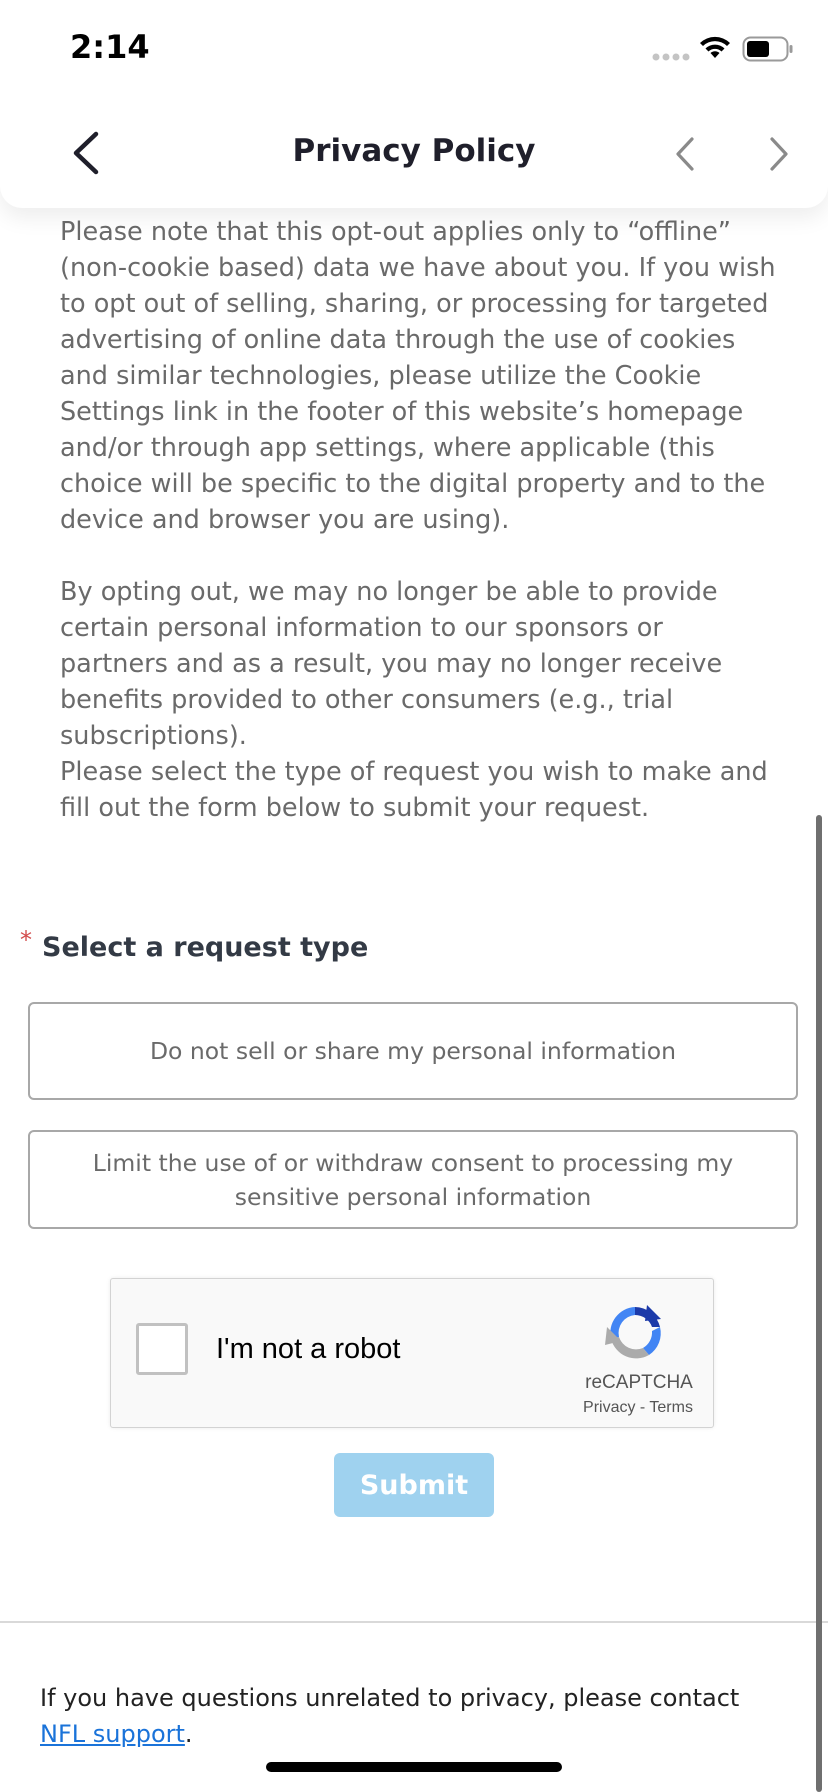 This screenshot has height=1792, width=828. Describe the element at coordinates (205, 947) in the screenshot. I see `request-type-label: Select a request type` at that location.